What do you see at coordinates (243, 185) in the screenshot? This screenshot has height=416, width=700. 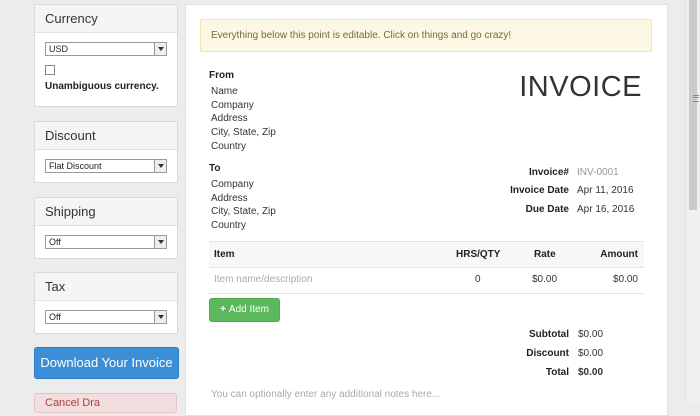 I see `to-company: Company` at bounding box center [243, 185].